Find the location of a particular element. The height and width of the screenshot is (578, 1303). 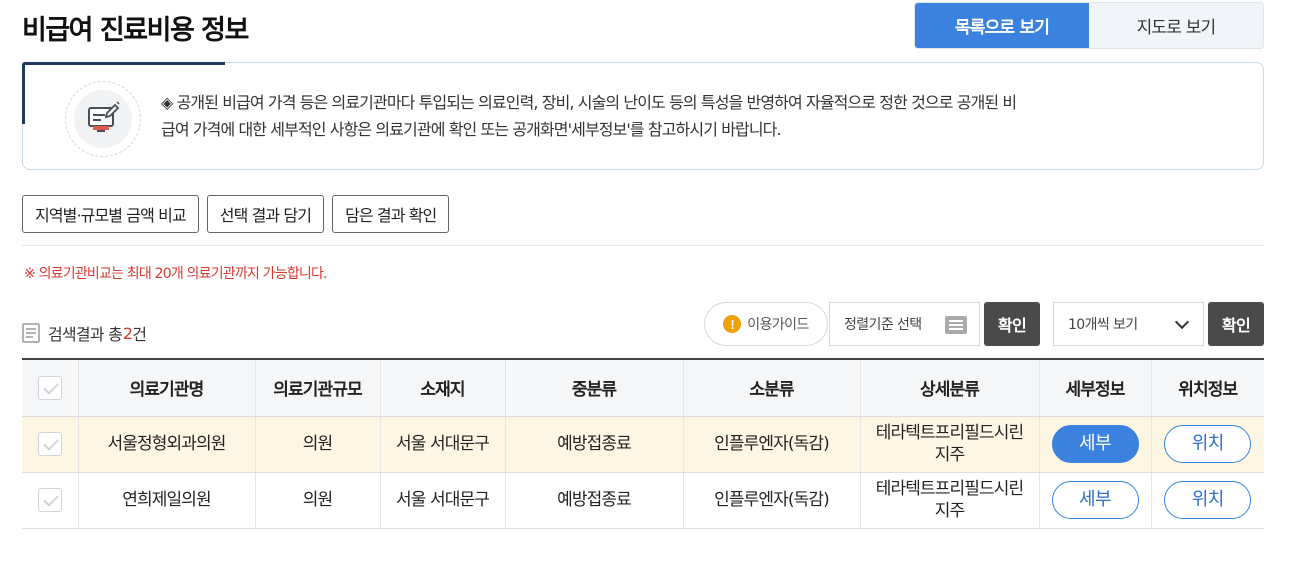

page-size-select: 10개씩 보기 is located at coordinates (1128, 324).